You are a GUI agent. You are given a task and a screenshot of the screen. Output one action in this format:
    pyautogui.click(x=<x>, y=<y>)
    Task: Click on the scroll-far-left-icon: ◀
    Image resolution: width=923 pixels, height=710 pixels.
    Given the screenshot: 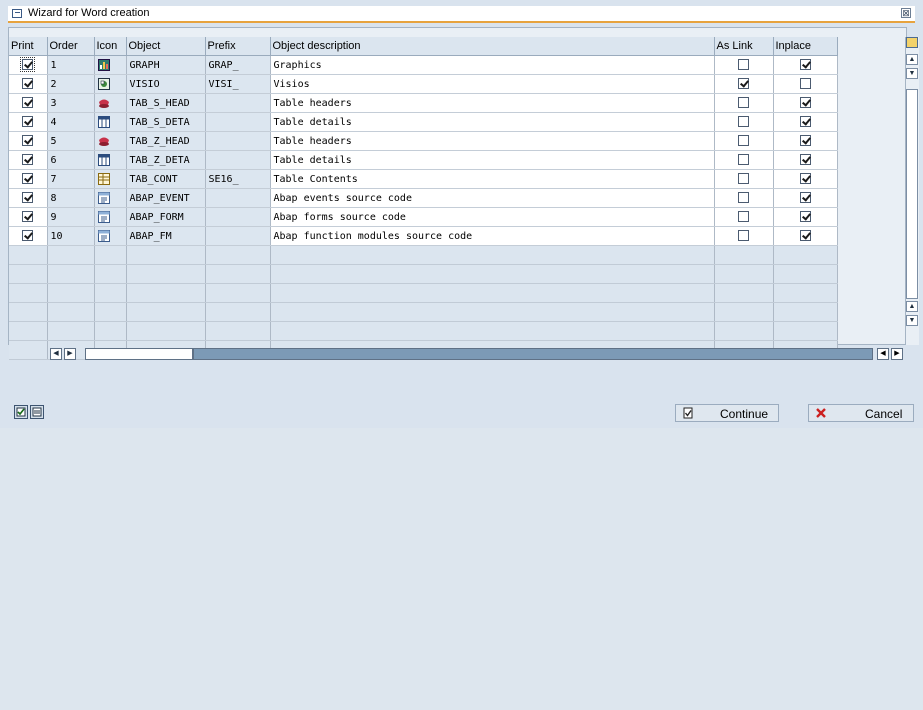 What is the action you would take?
    pyautogui.click(x=883, y=354)
    